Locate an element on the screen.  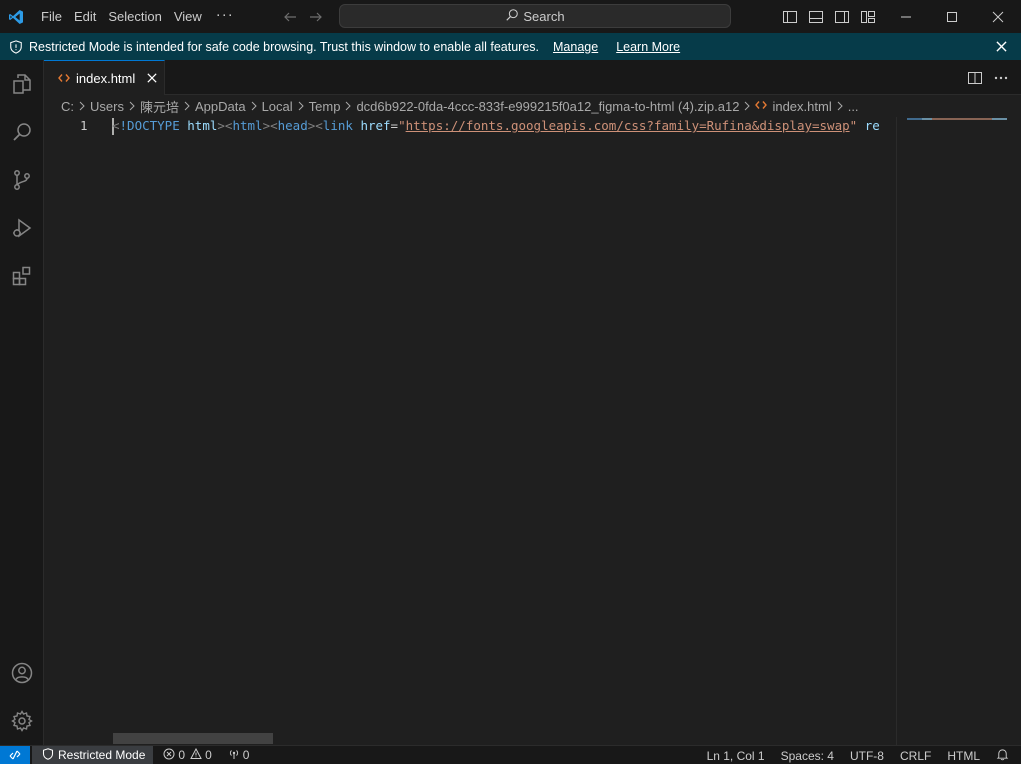
menu-edit: Edit is located at coordinates (85, 16).